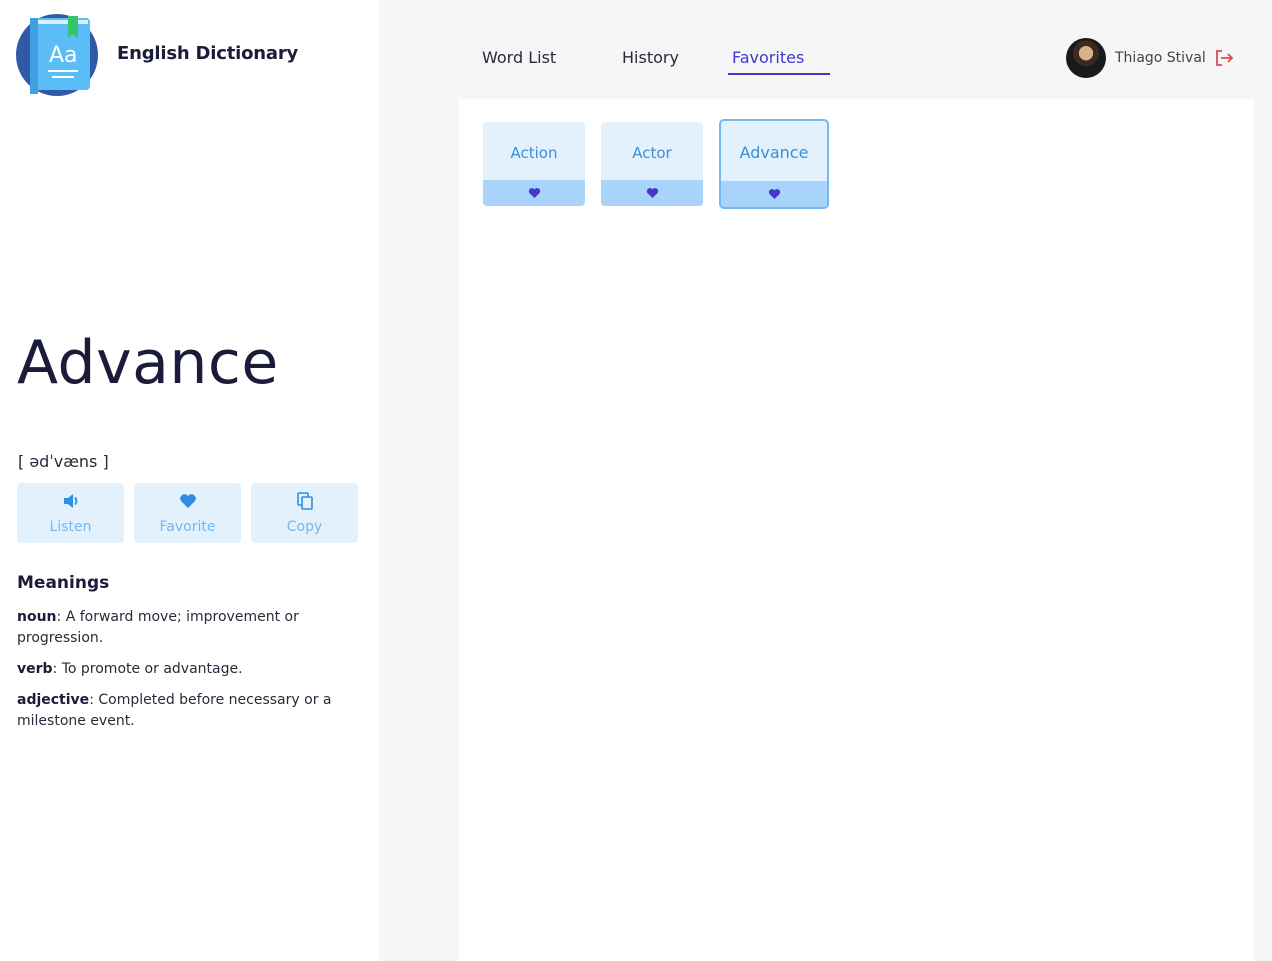 The width and height of the screenshot is (1272, 961). What do you see at coordinates (148, 363) in the screenshot?
I see `word-title: Advance` at bounding box center [148, 363].